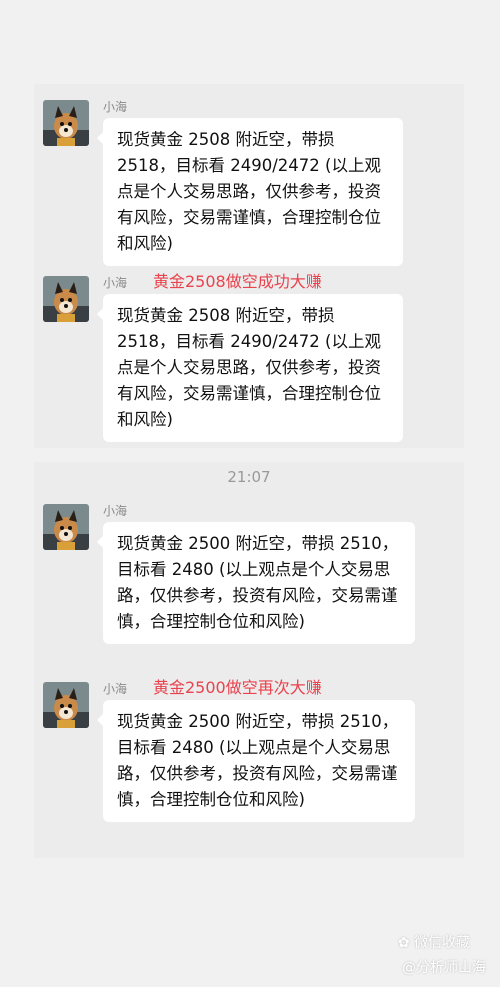  What do you see at coordinates (237, 281) in the screenshot?
I see `annotation-label: 黄金2508做空成功大赚` at bounding box center [237, 281].